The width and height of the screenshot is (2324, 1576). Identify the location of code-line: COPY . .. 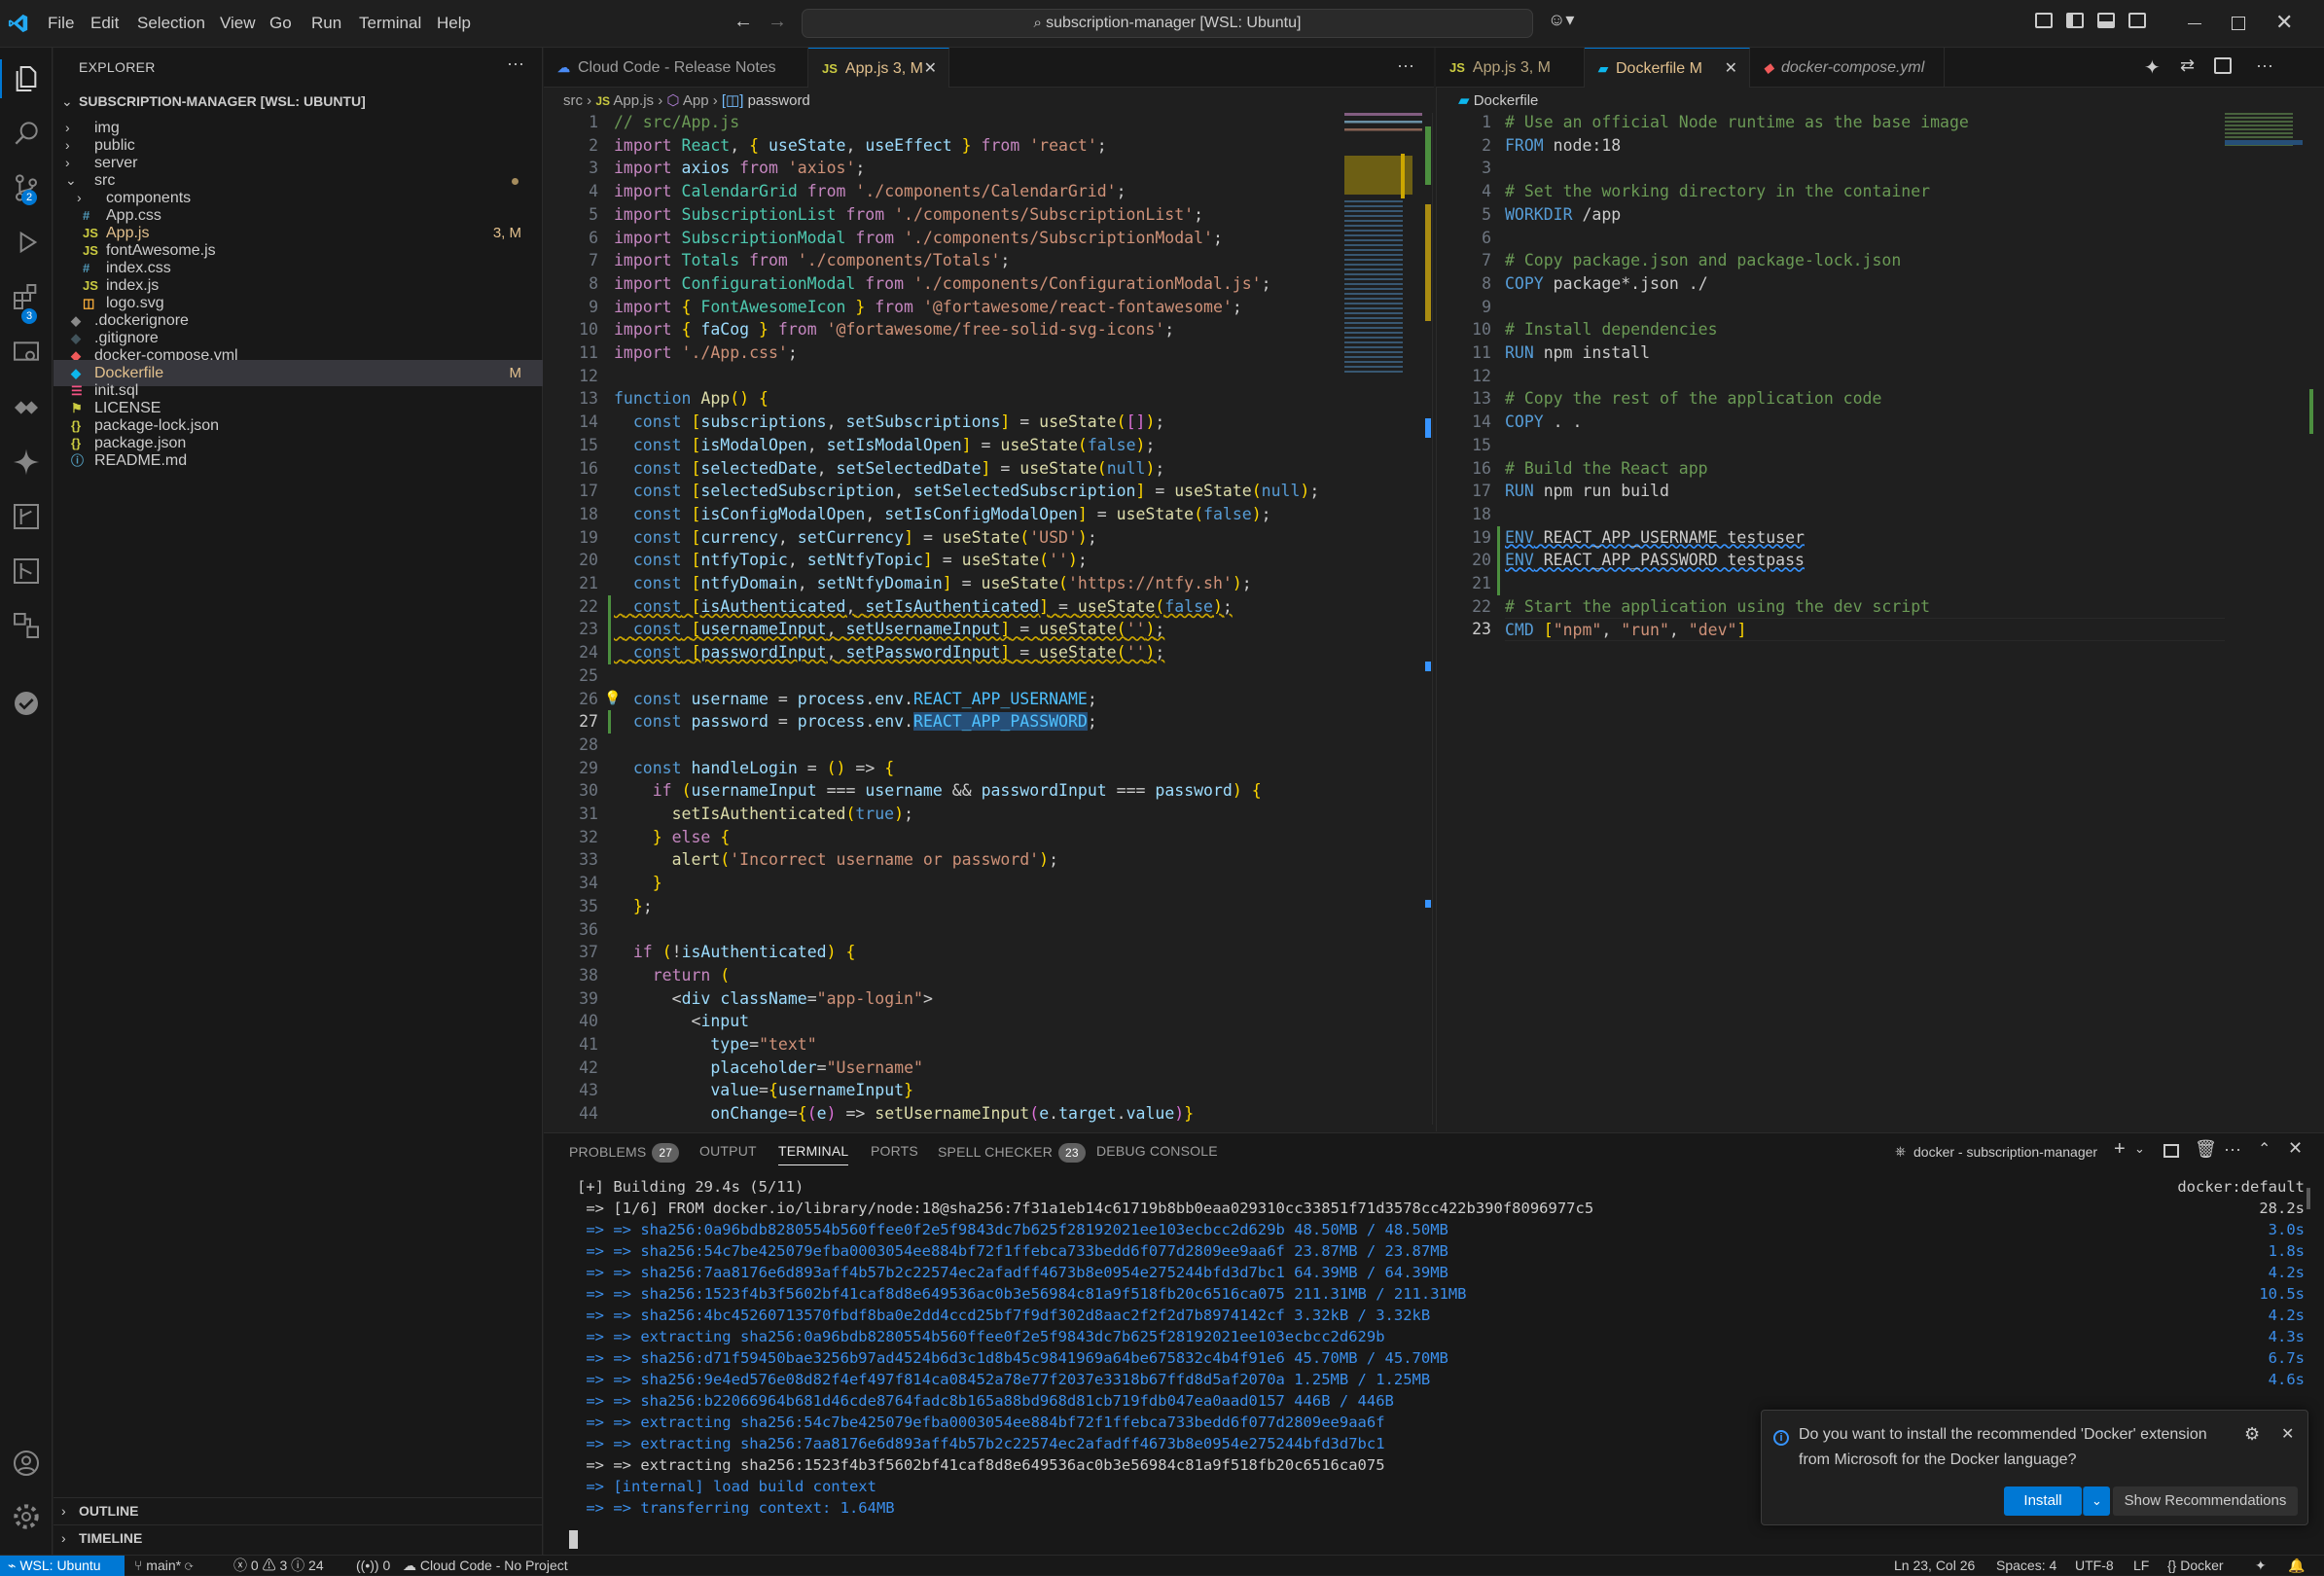
(1544, 422).